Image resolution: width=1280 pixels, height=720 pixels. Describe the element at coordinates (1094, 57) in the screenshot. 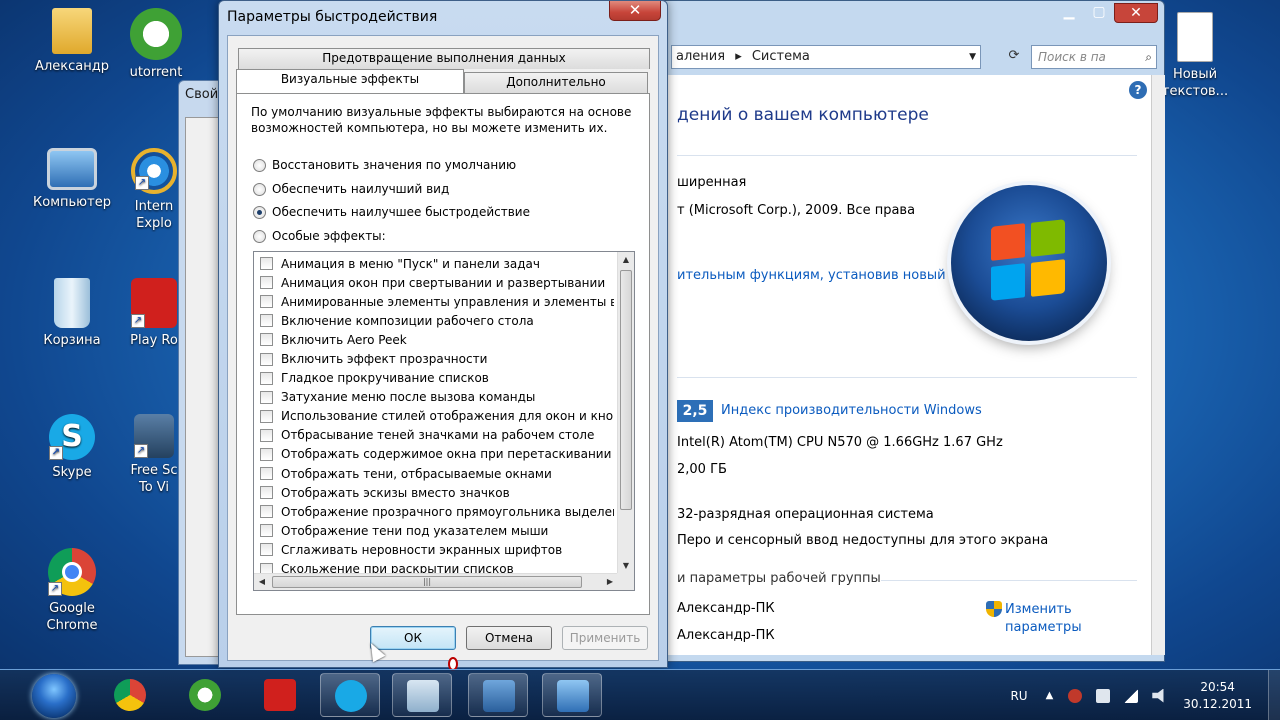

I see `search-input: Поиск в па ⌕` at that location.